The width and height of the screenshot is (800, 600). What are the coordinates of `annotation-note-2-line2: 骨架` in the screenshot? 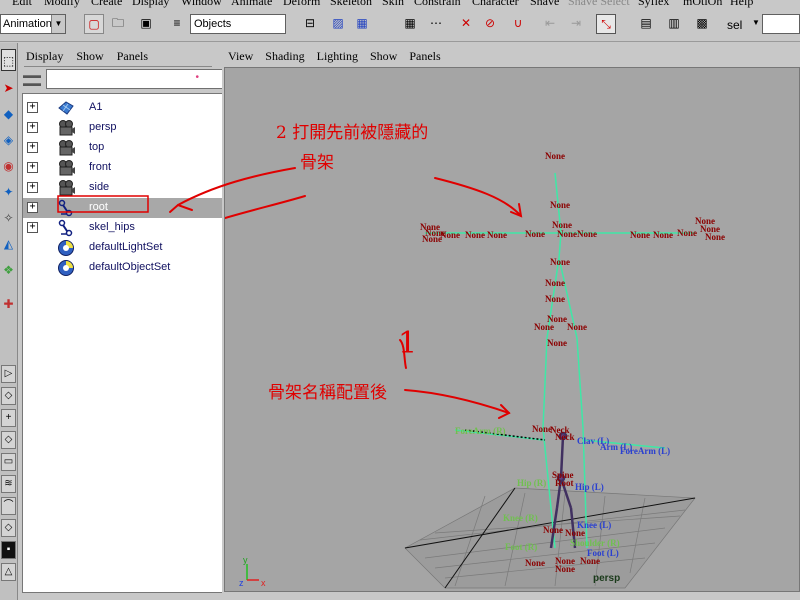 It's located at (317, 163).